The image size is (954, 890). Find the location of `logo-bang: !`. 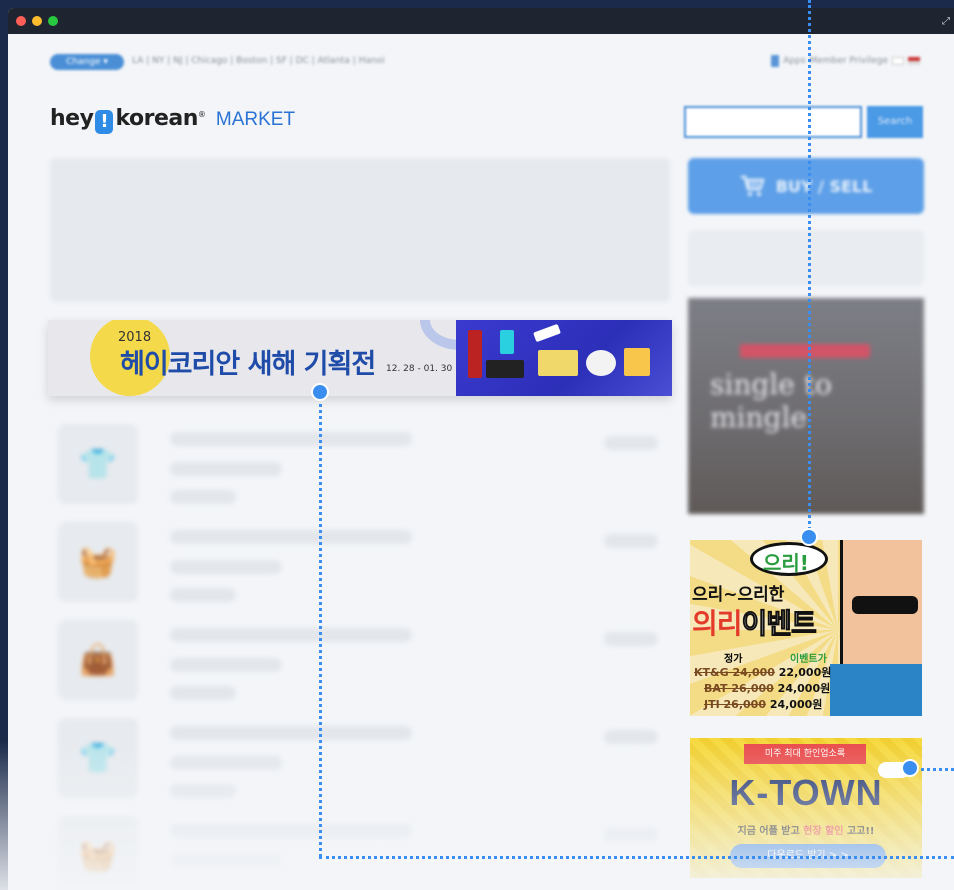

logo-bang: ! is located at coordinates (104, 122).